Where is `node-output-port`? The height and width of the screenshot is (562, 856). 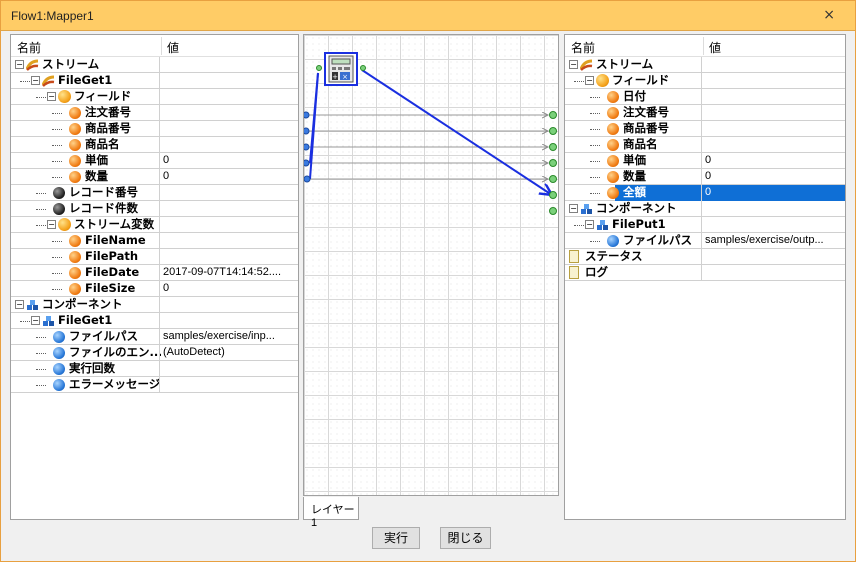
node-output-port is located at coordinates (363, 68).